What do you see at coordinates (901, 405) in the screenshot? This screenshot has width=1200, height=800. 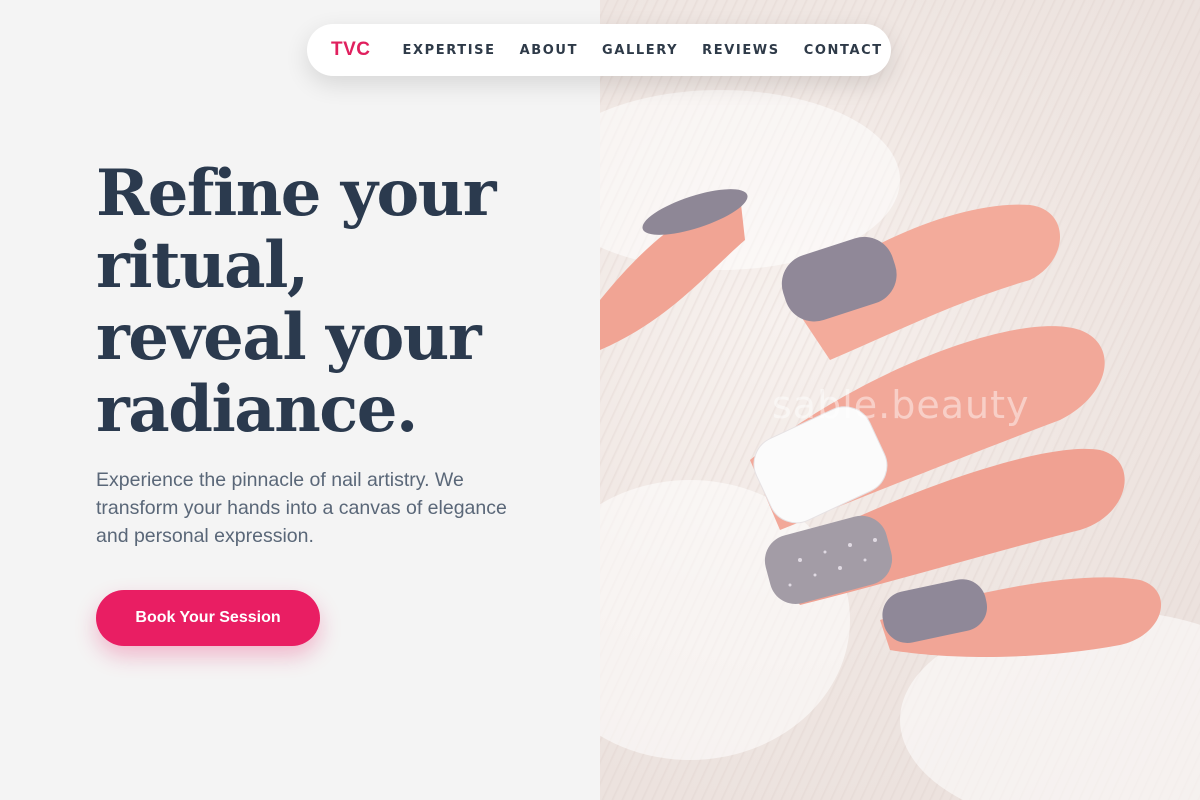 I see `image-watermark: sable.beauty` at bounding box center [901, 405].